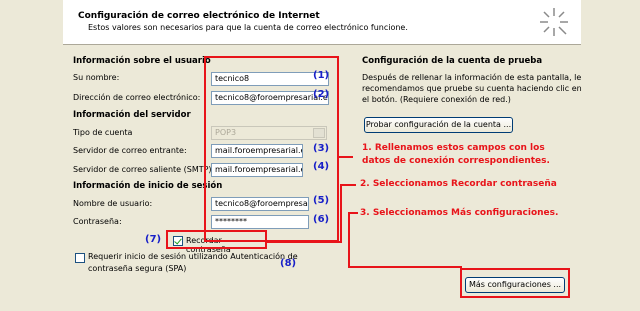 This screenshot has width=640, height=311. Describe the element at coordinates (137, 268) in the screenshot. I see `spa-label-line2: contraseña segura (SPA)` at that location.